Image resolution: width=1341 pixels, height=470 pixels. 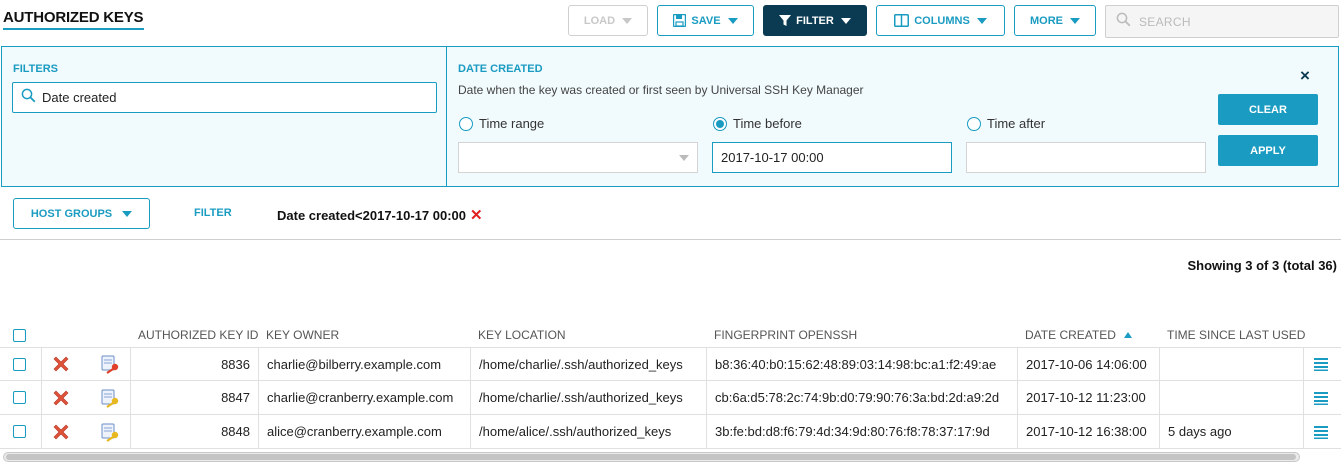 What do you see at coordinates (1086, 157) in the screenshot?
I see `time-after-input` at bounding box center [1086, 157].